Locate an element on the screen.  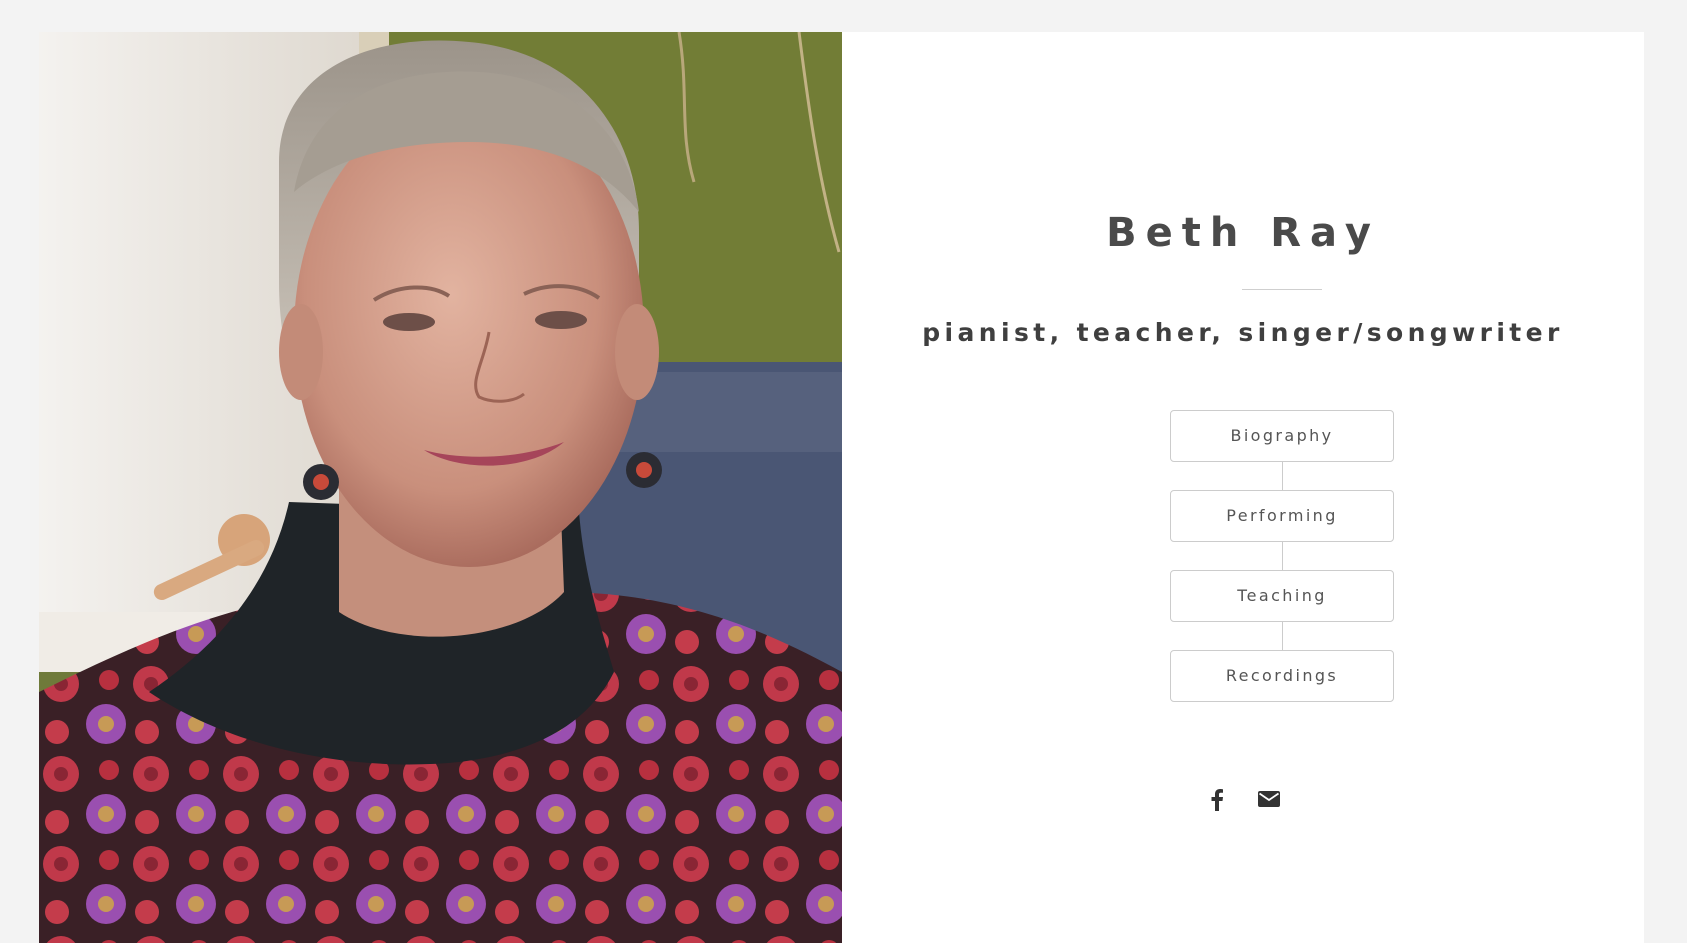
nav-biography-button: Biography is located at coordinates (1282, 436).